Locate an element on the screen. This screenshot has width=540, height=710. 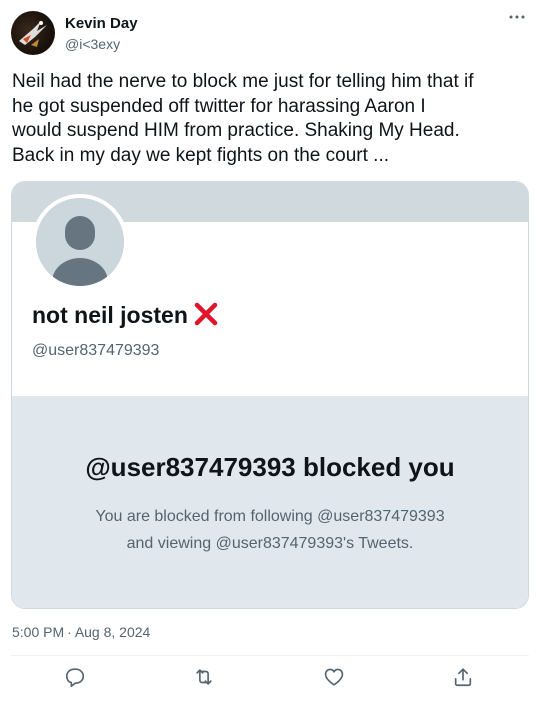
blocked-description-line-2: and viewing @user837479393's Tweets. is located at coordinates (270, 543).